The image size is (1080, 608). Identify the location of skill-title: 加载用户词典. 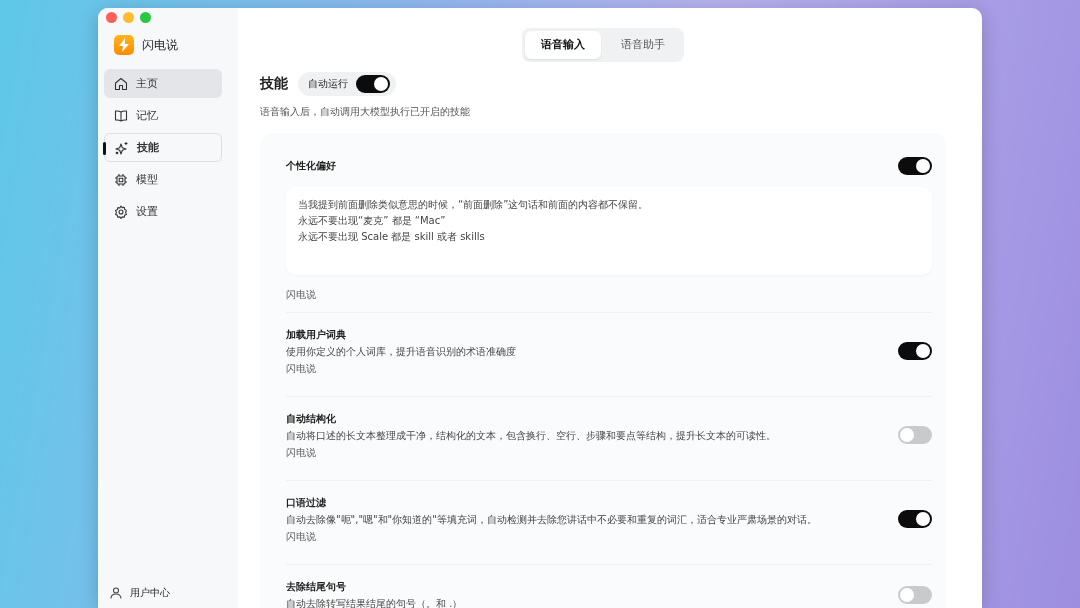
(316, 334).